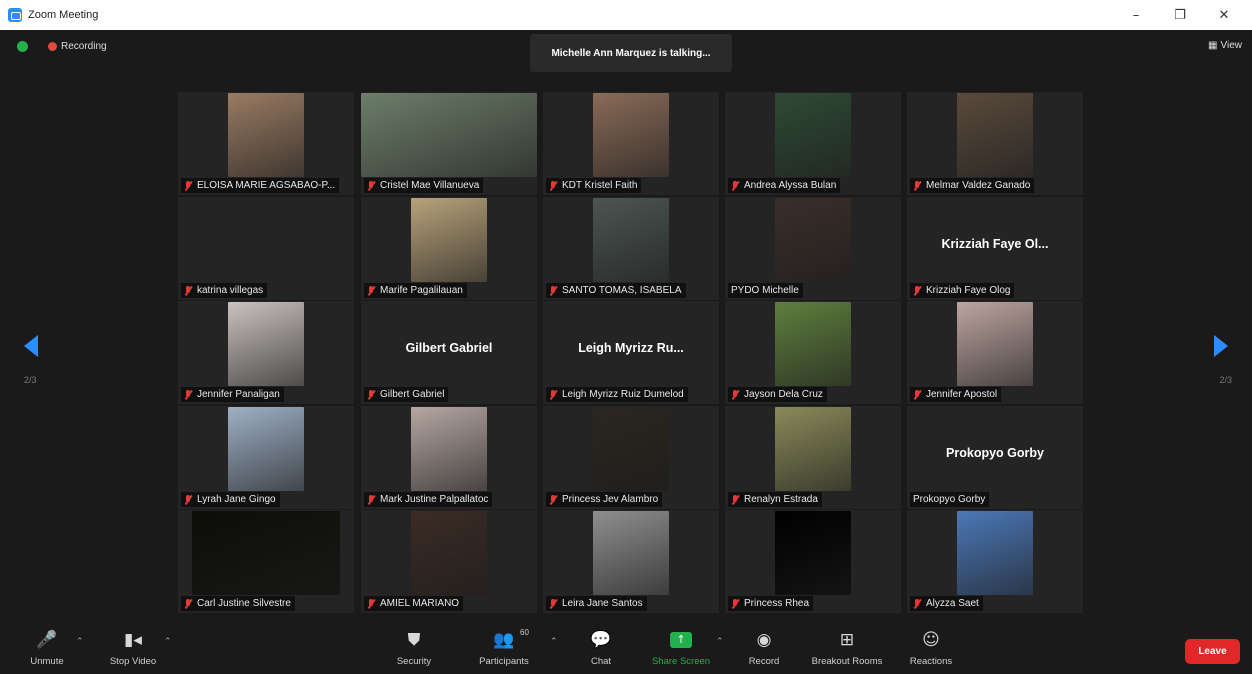 This screenshot has width=1252, height=674. I want to click on participant-tile: Renalyn Estrada, so click(813, 457).